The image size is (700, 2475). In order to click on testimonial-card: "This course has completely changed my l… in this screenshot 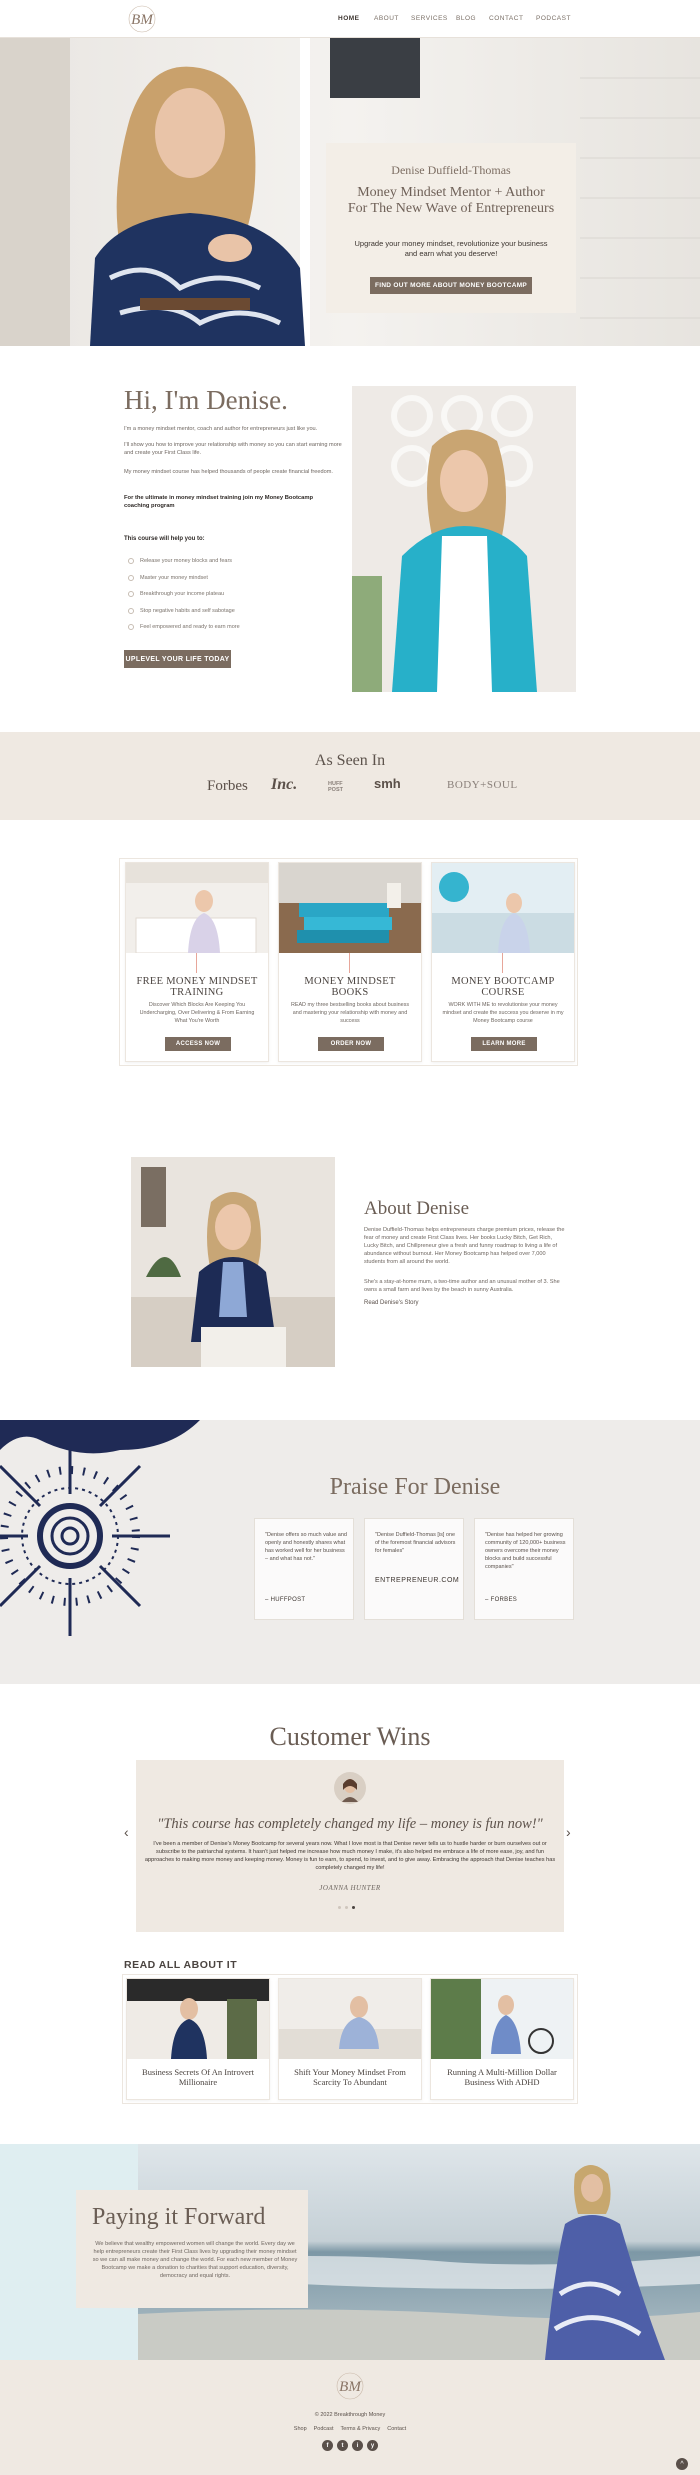, I will do `click(350, 1846)`.